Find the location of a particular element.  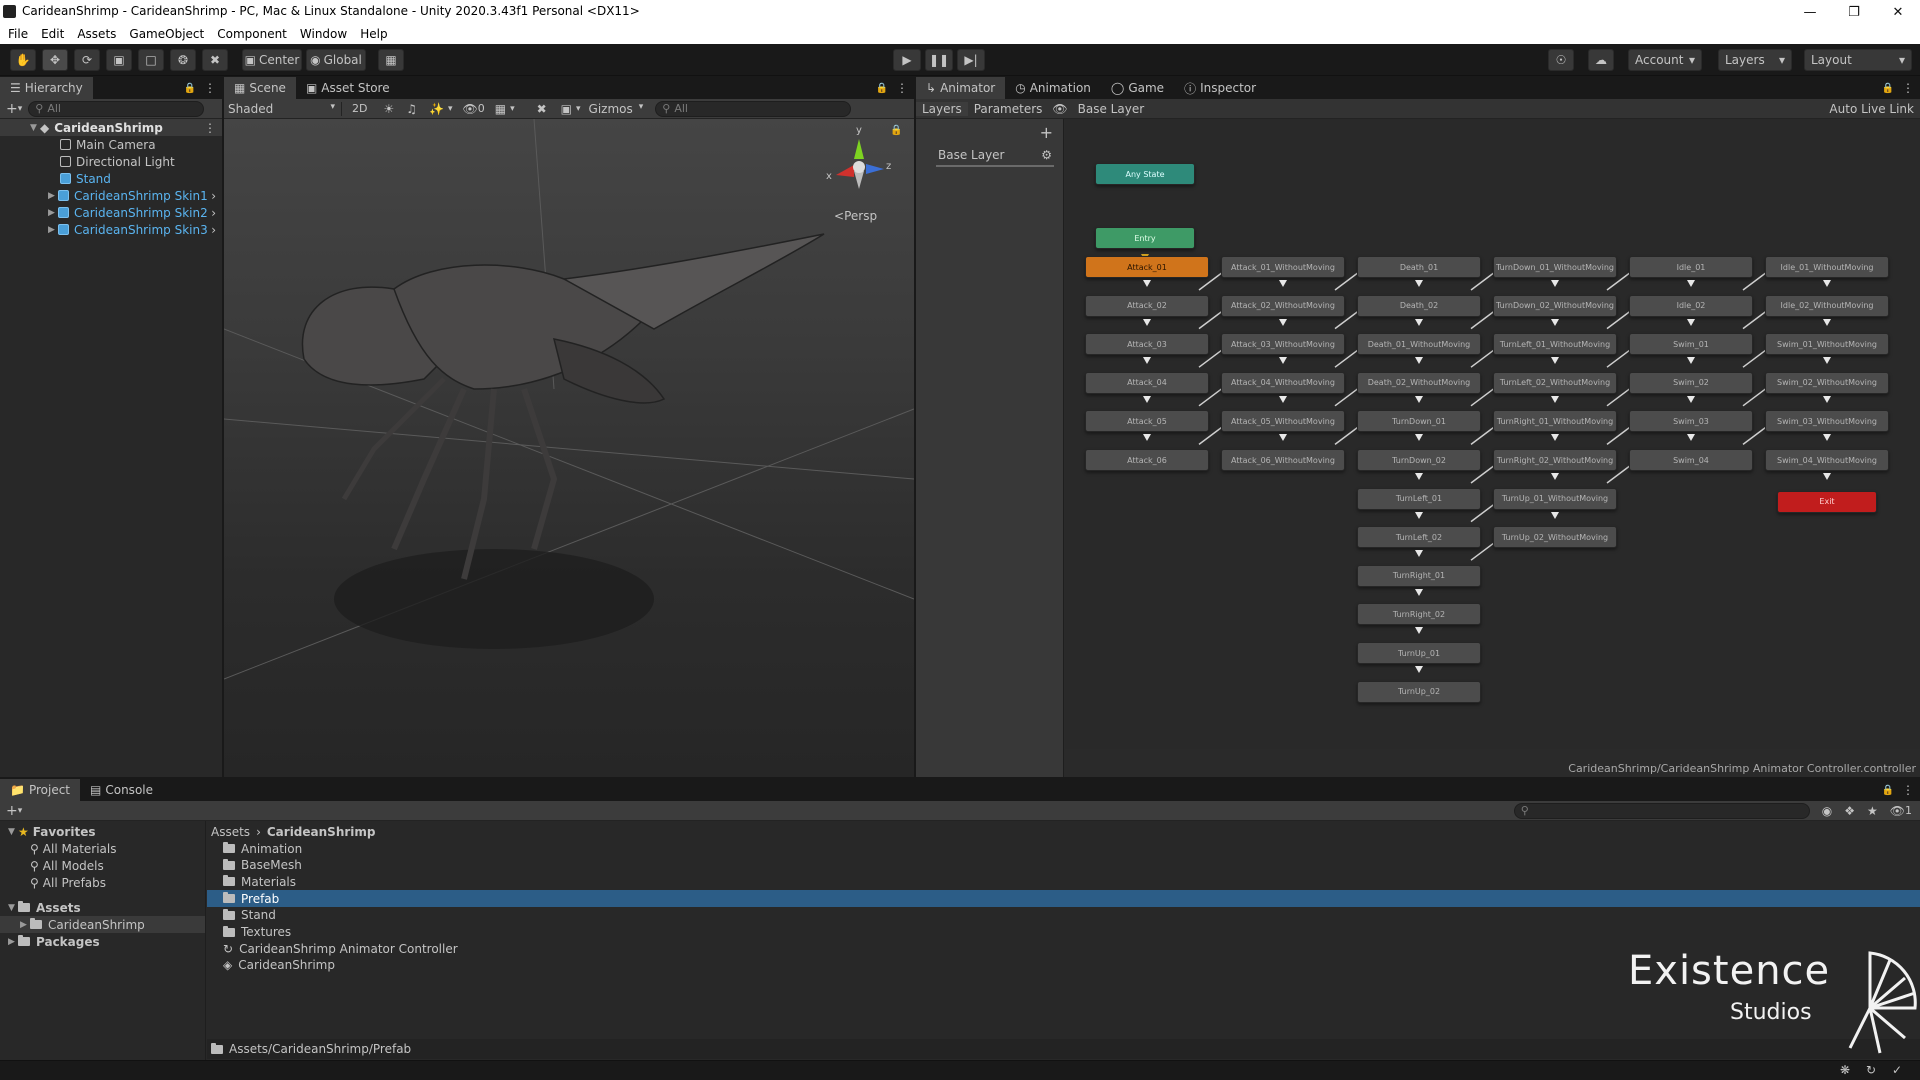

close-icon: ✕ is located at coordinates (1898, 12).